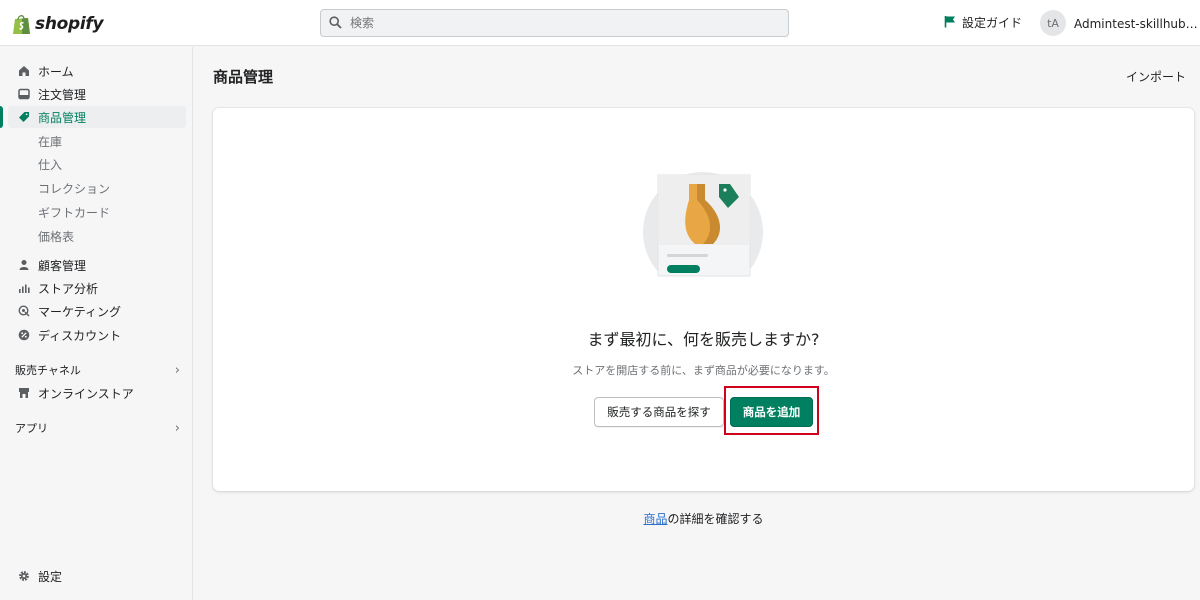 The height and width of the screenshot is (600, 1200). What do you see at coordinates (62, 265) in the screenshot?
I see `sidebar-item-label: 顧客管理` at bounding box center [62, 265].